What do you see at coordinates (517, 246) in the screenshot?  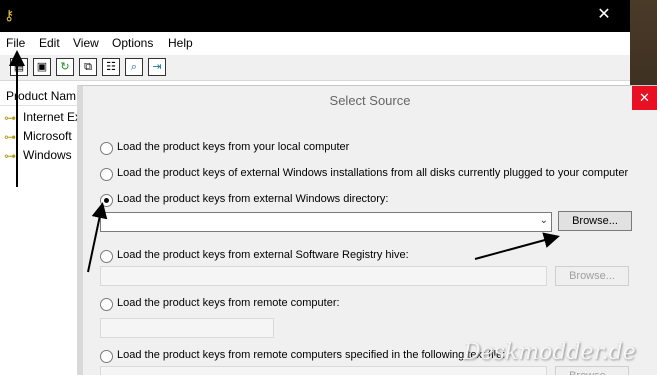 I see `arrow-to-browse-button` at bounding box center [517, 246].